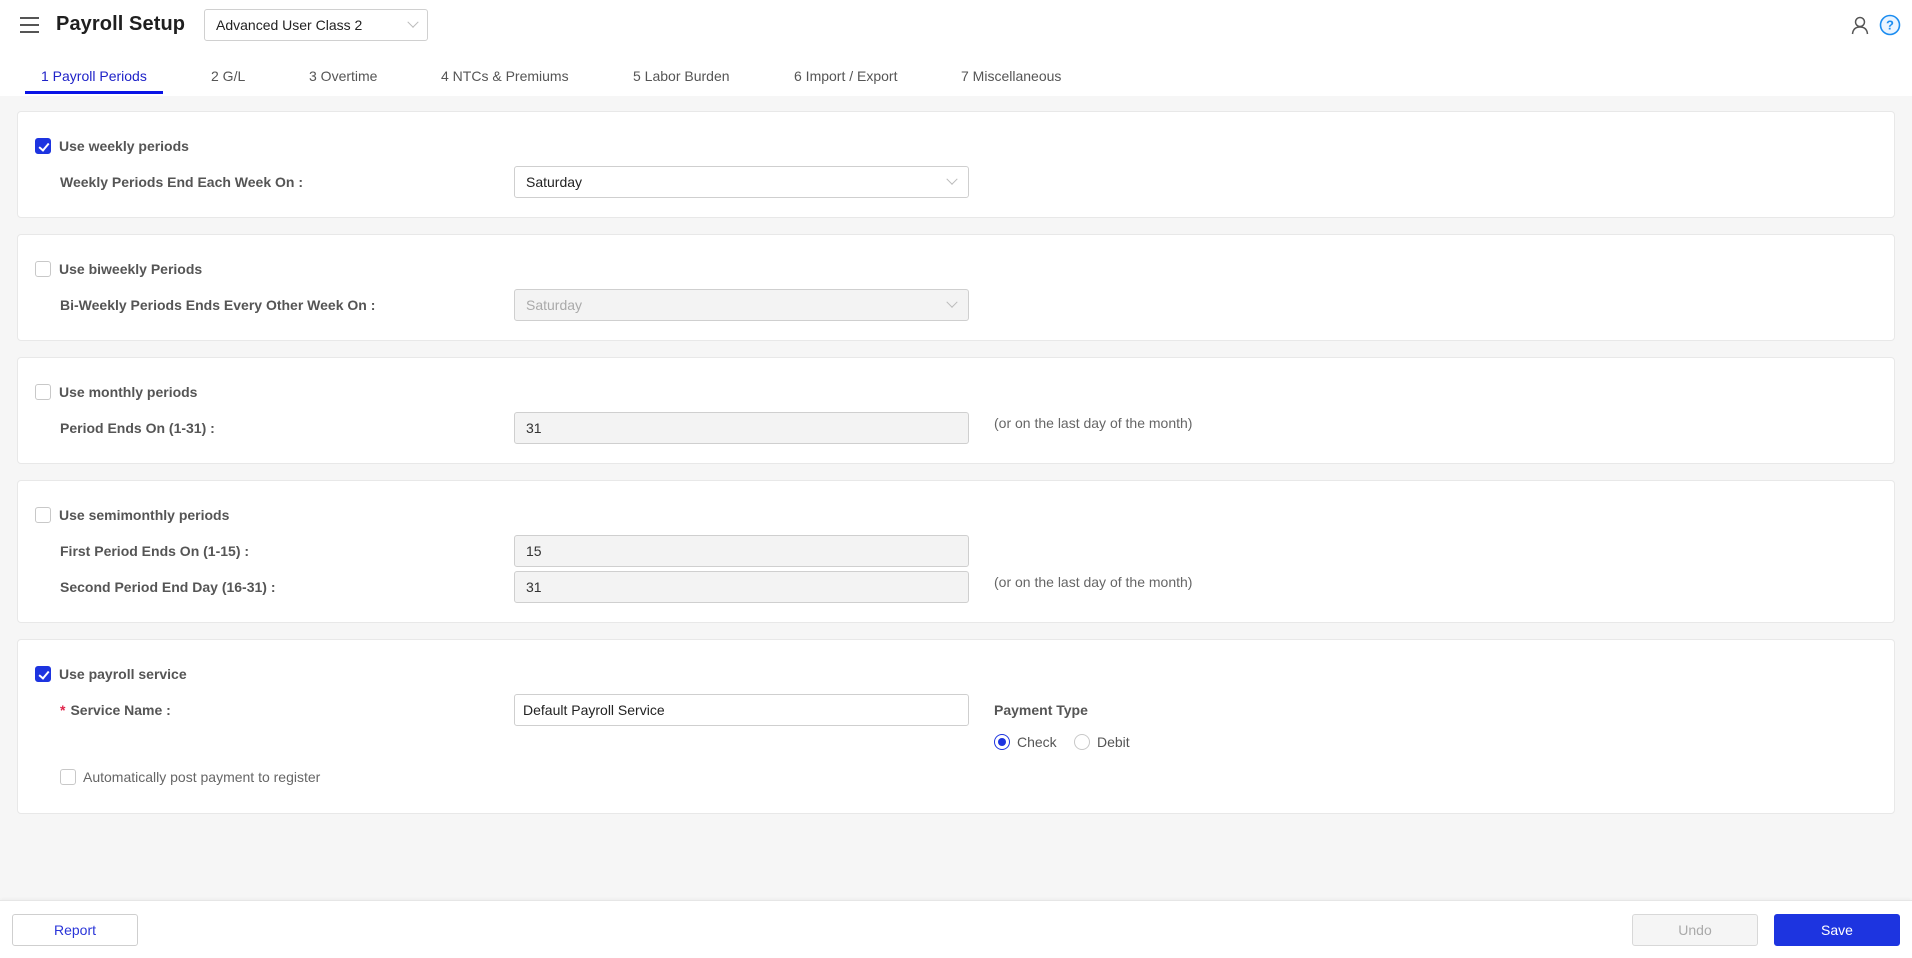  I want to click on payment-type-label: Payment Type, so click(1041, 710).